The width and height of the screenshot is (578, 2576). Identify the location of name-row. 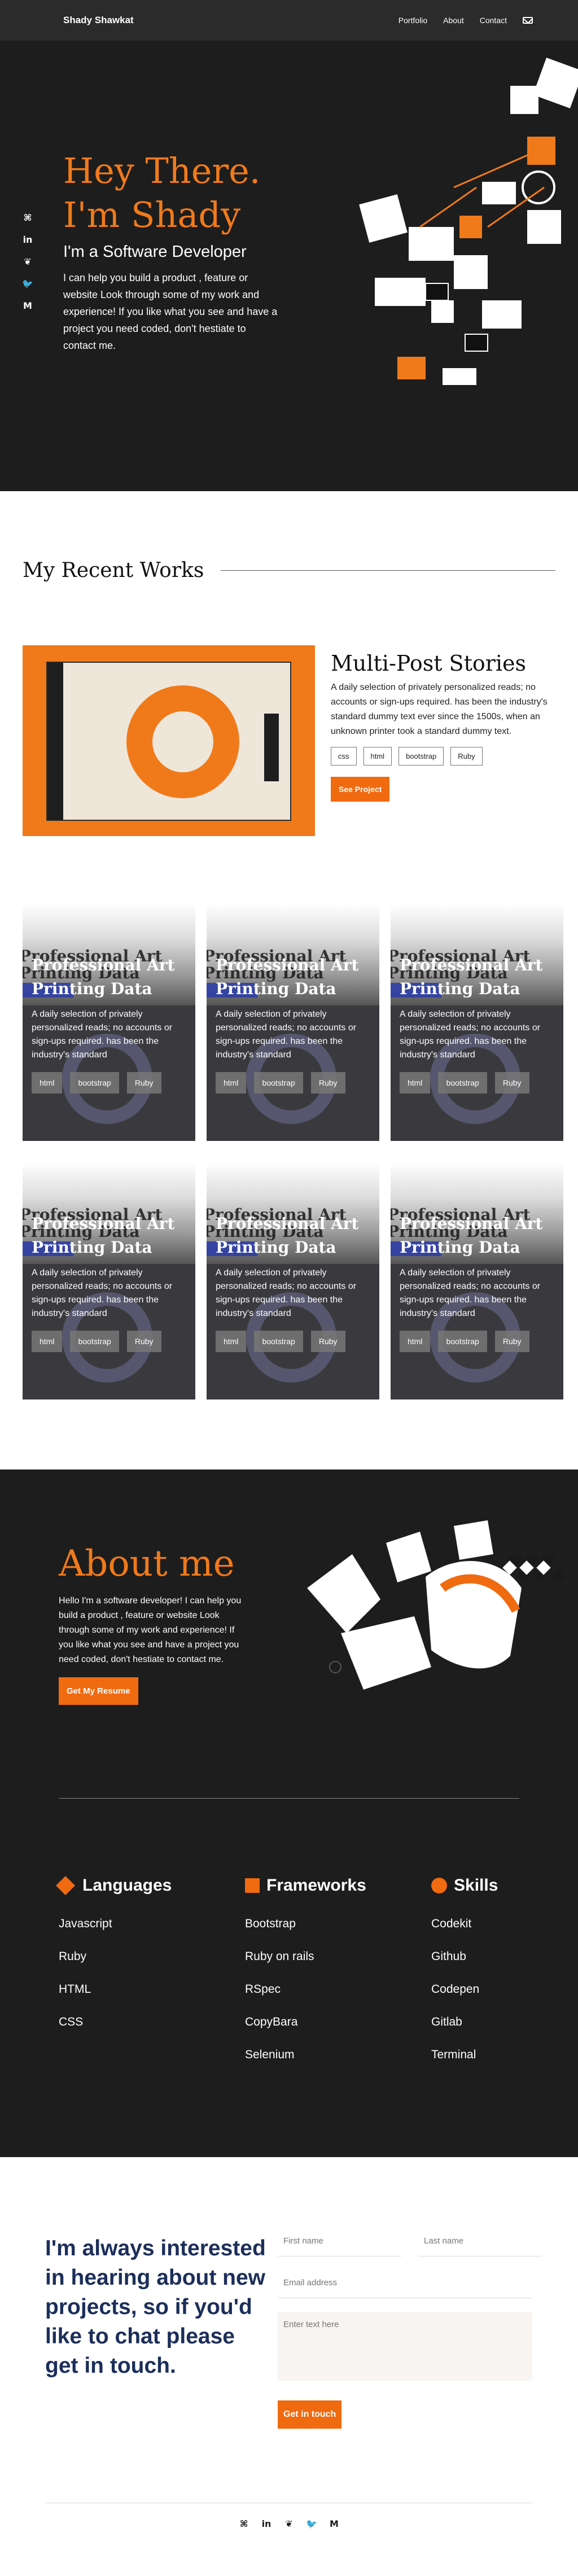
(410, 2241).